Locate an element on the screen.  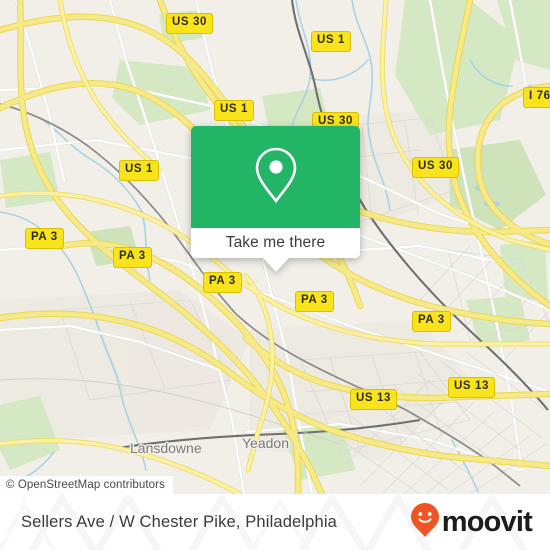
place-label-lansdowne: Lansdowne is located at coordinates (166, 448).